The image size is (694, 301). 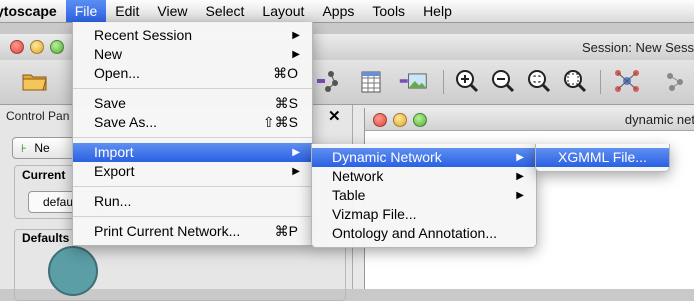 I want to click on zoom-in-icon, so click(x=467, y=81).